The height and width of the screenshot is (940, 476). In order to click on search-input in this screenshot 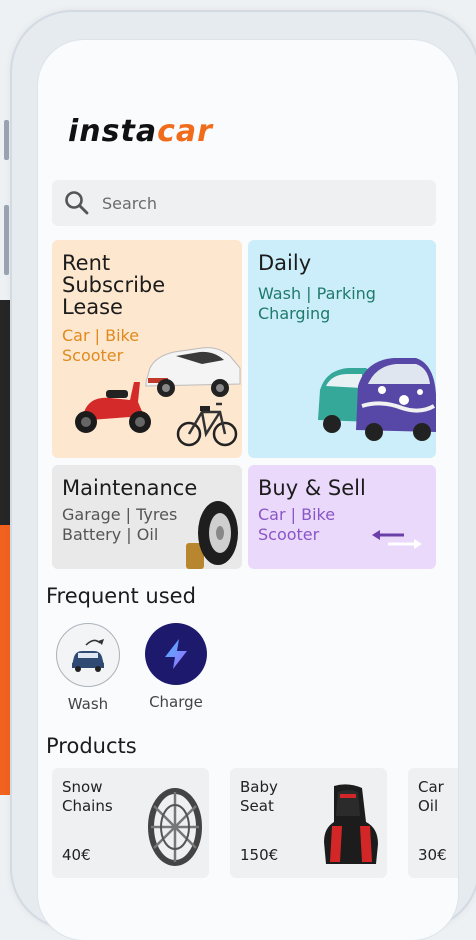, I will do `click(252, 203)`.